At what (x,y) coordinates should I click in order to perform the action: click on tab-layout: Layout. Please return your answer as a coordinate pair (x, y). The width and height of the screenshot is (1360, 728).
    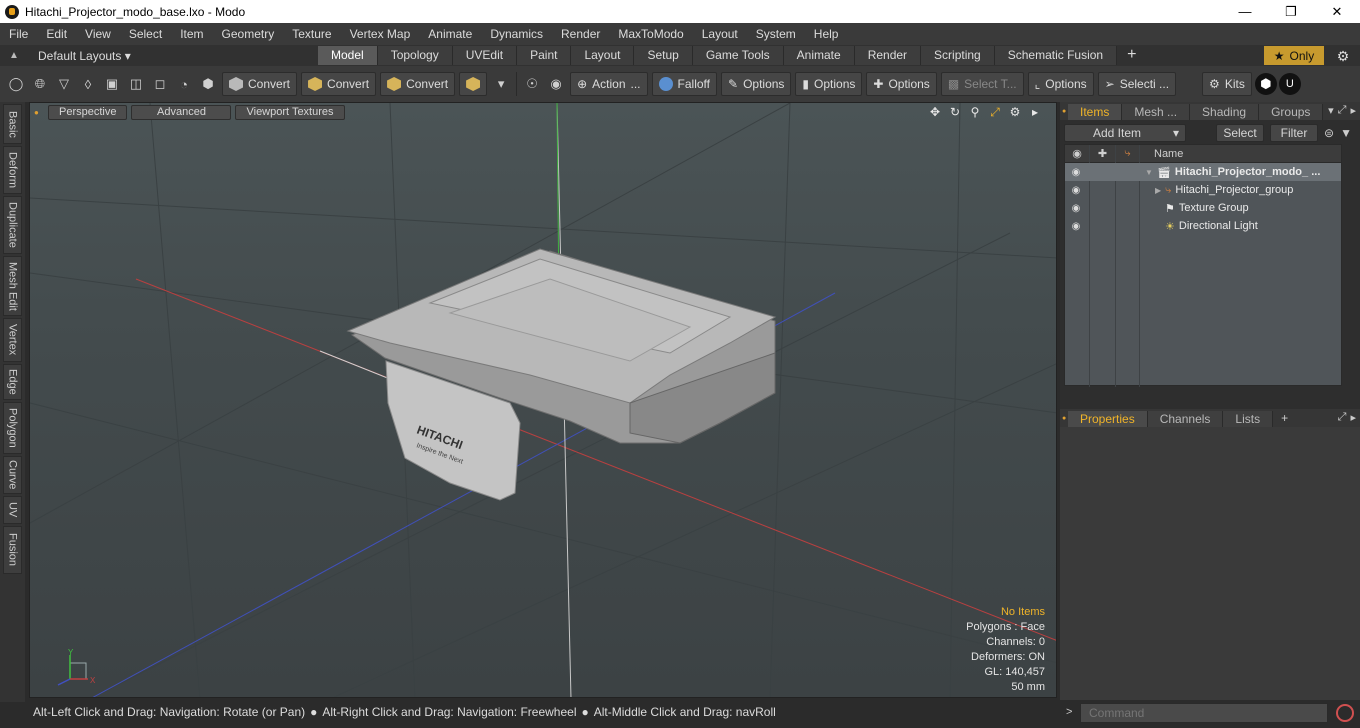
    Looking at the image, I should click on (603, 55).